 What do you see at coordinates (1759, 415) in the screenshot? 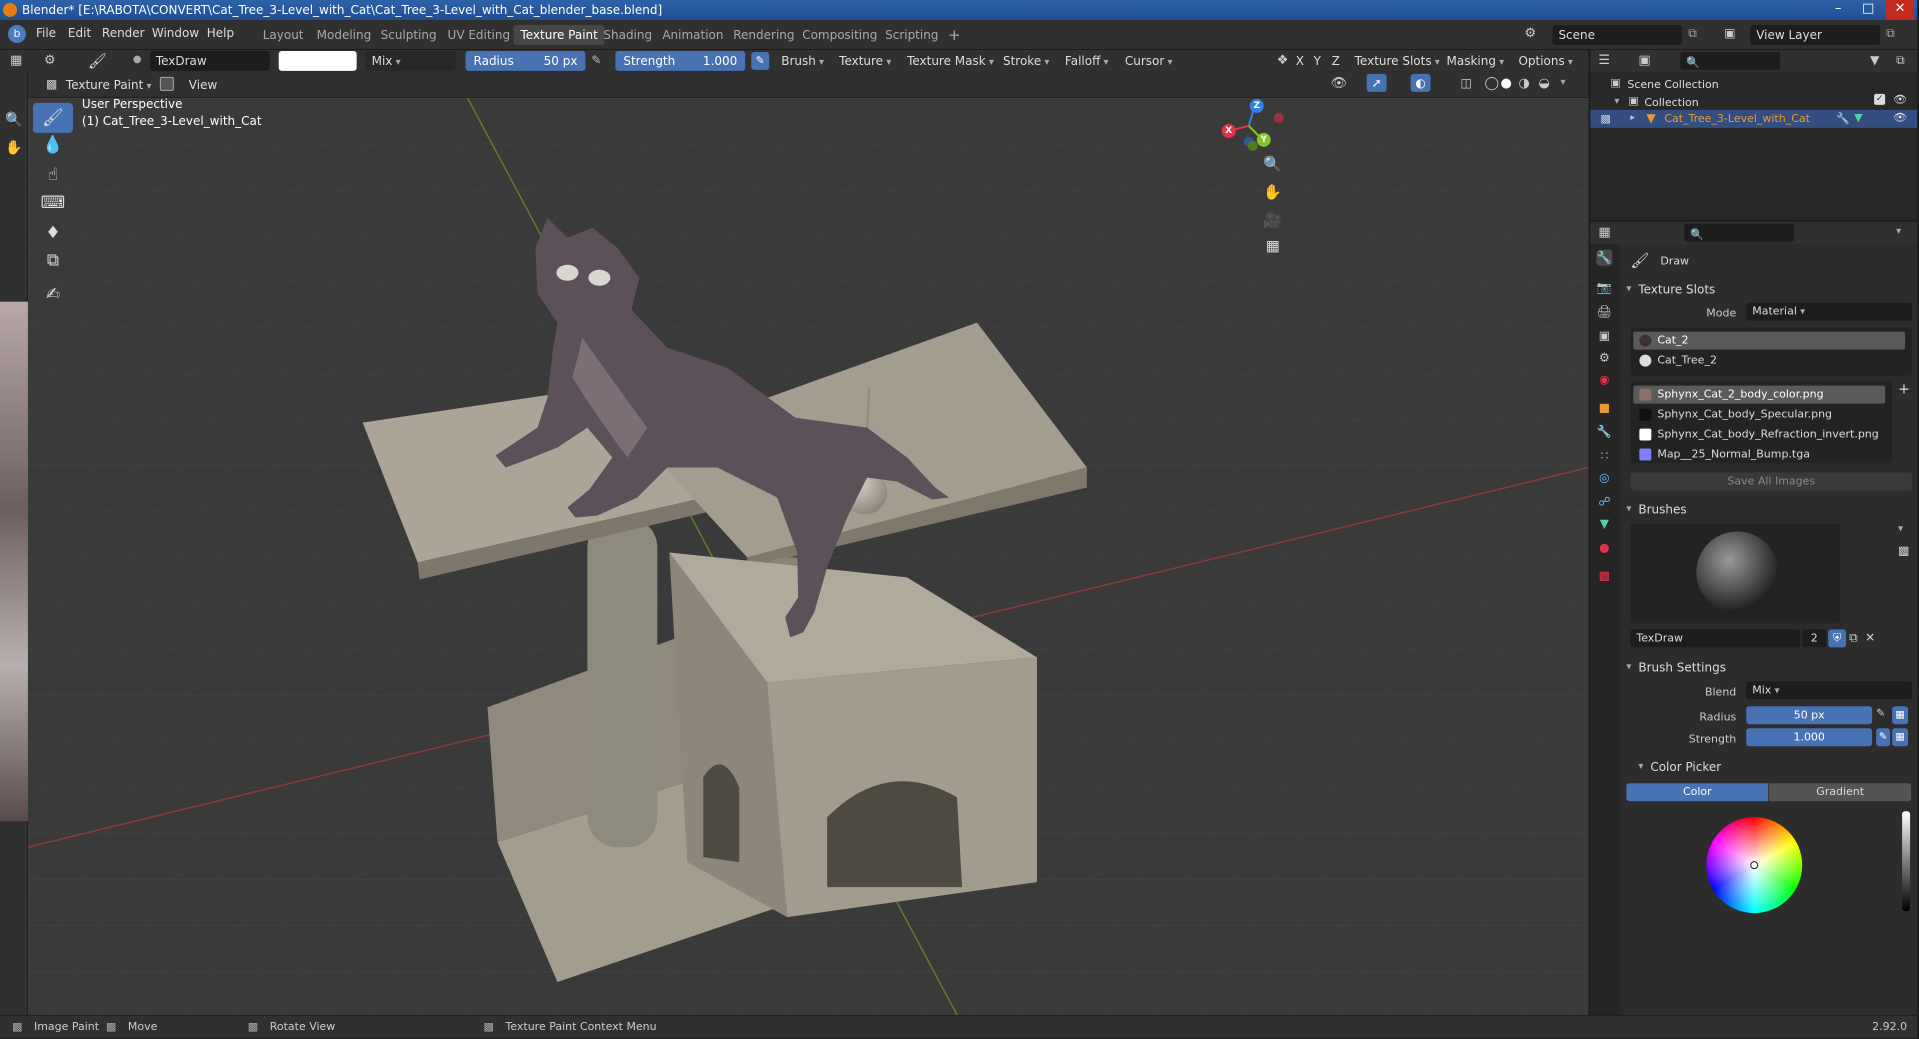
I see `image-slot-specular: Sphynx_Cat_body_Specular.png` at bounding box center [1759, 415].